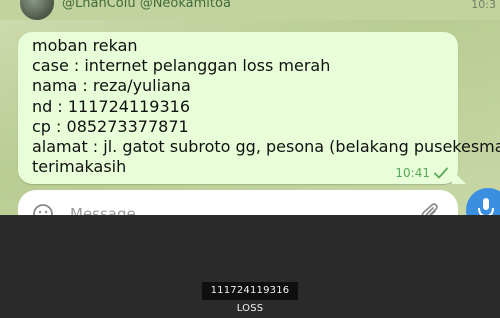 This screenshot has height=318, width=500. What do you see at coordinates (181, 66) in the screenshot?
I see `message-line: case : internet pelanggan loss merah` at bounding box center [181, 66].